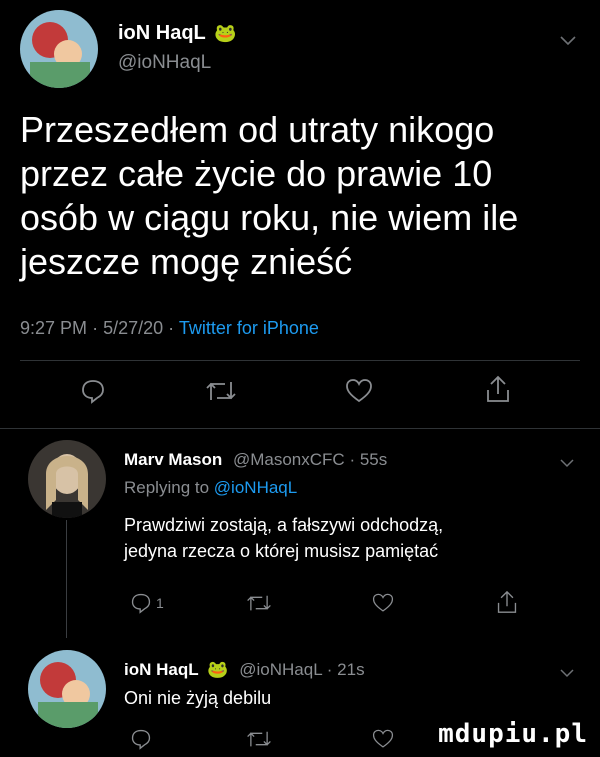  Describe the element at coordinates (249, 328) in the screenshot. I see `tweet-source: Twitter for iPhone` at that location.